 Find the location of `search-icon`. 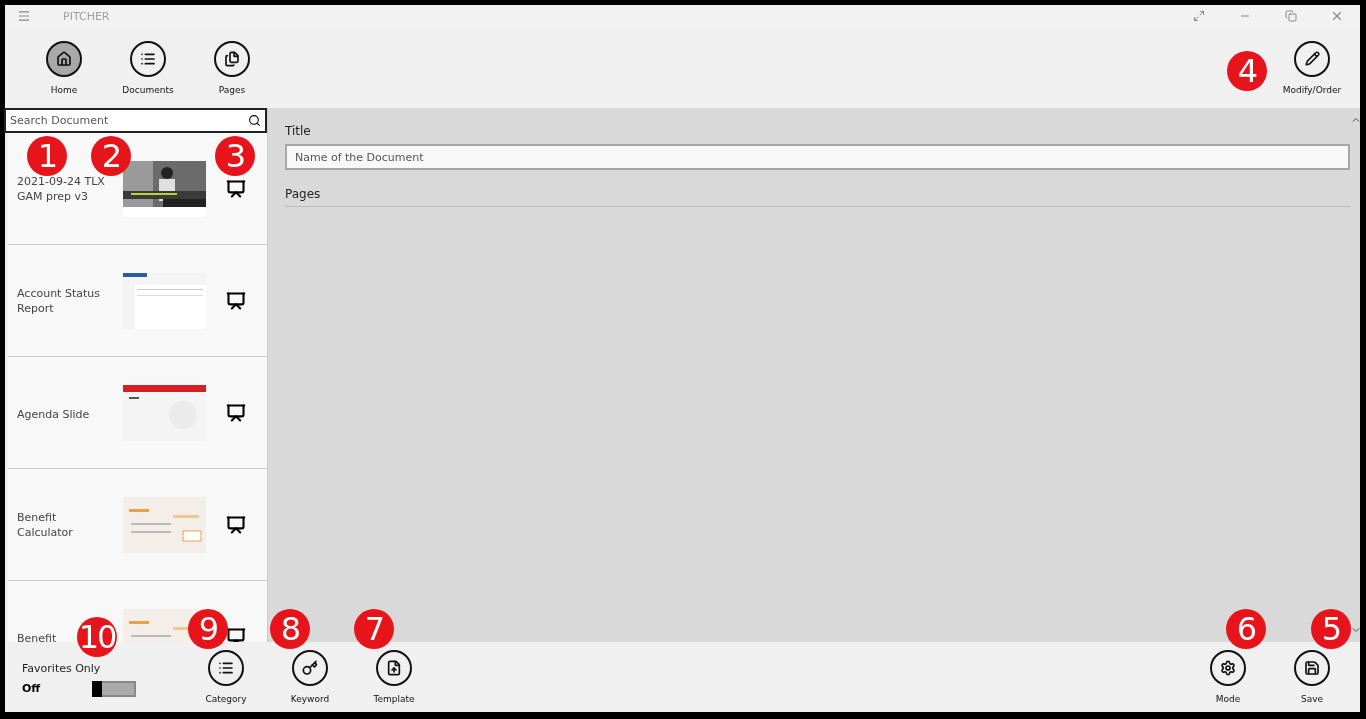

search-icon is located at coordinates (254, 120).